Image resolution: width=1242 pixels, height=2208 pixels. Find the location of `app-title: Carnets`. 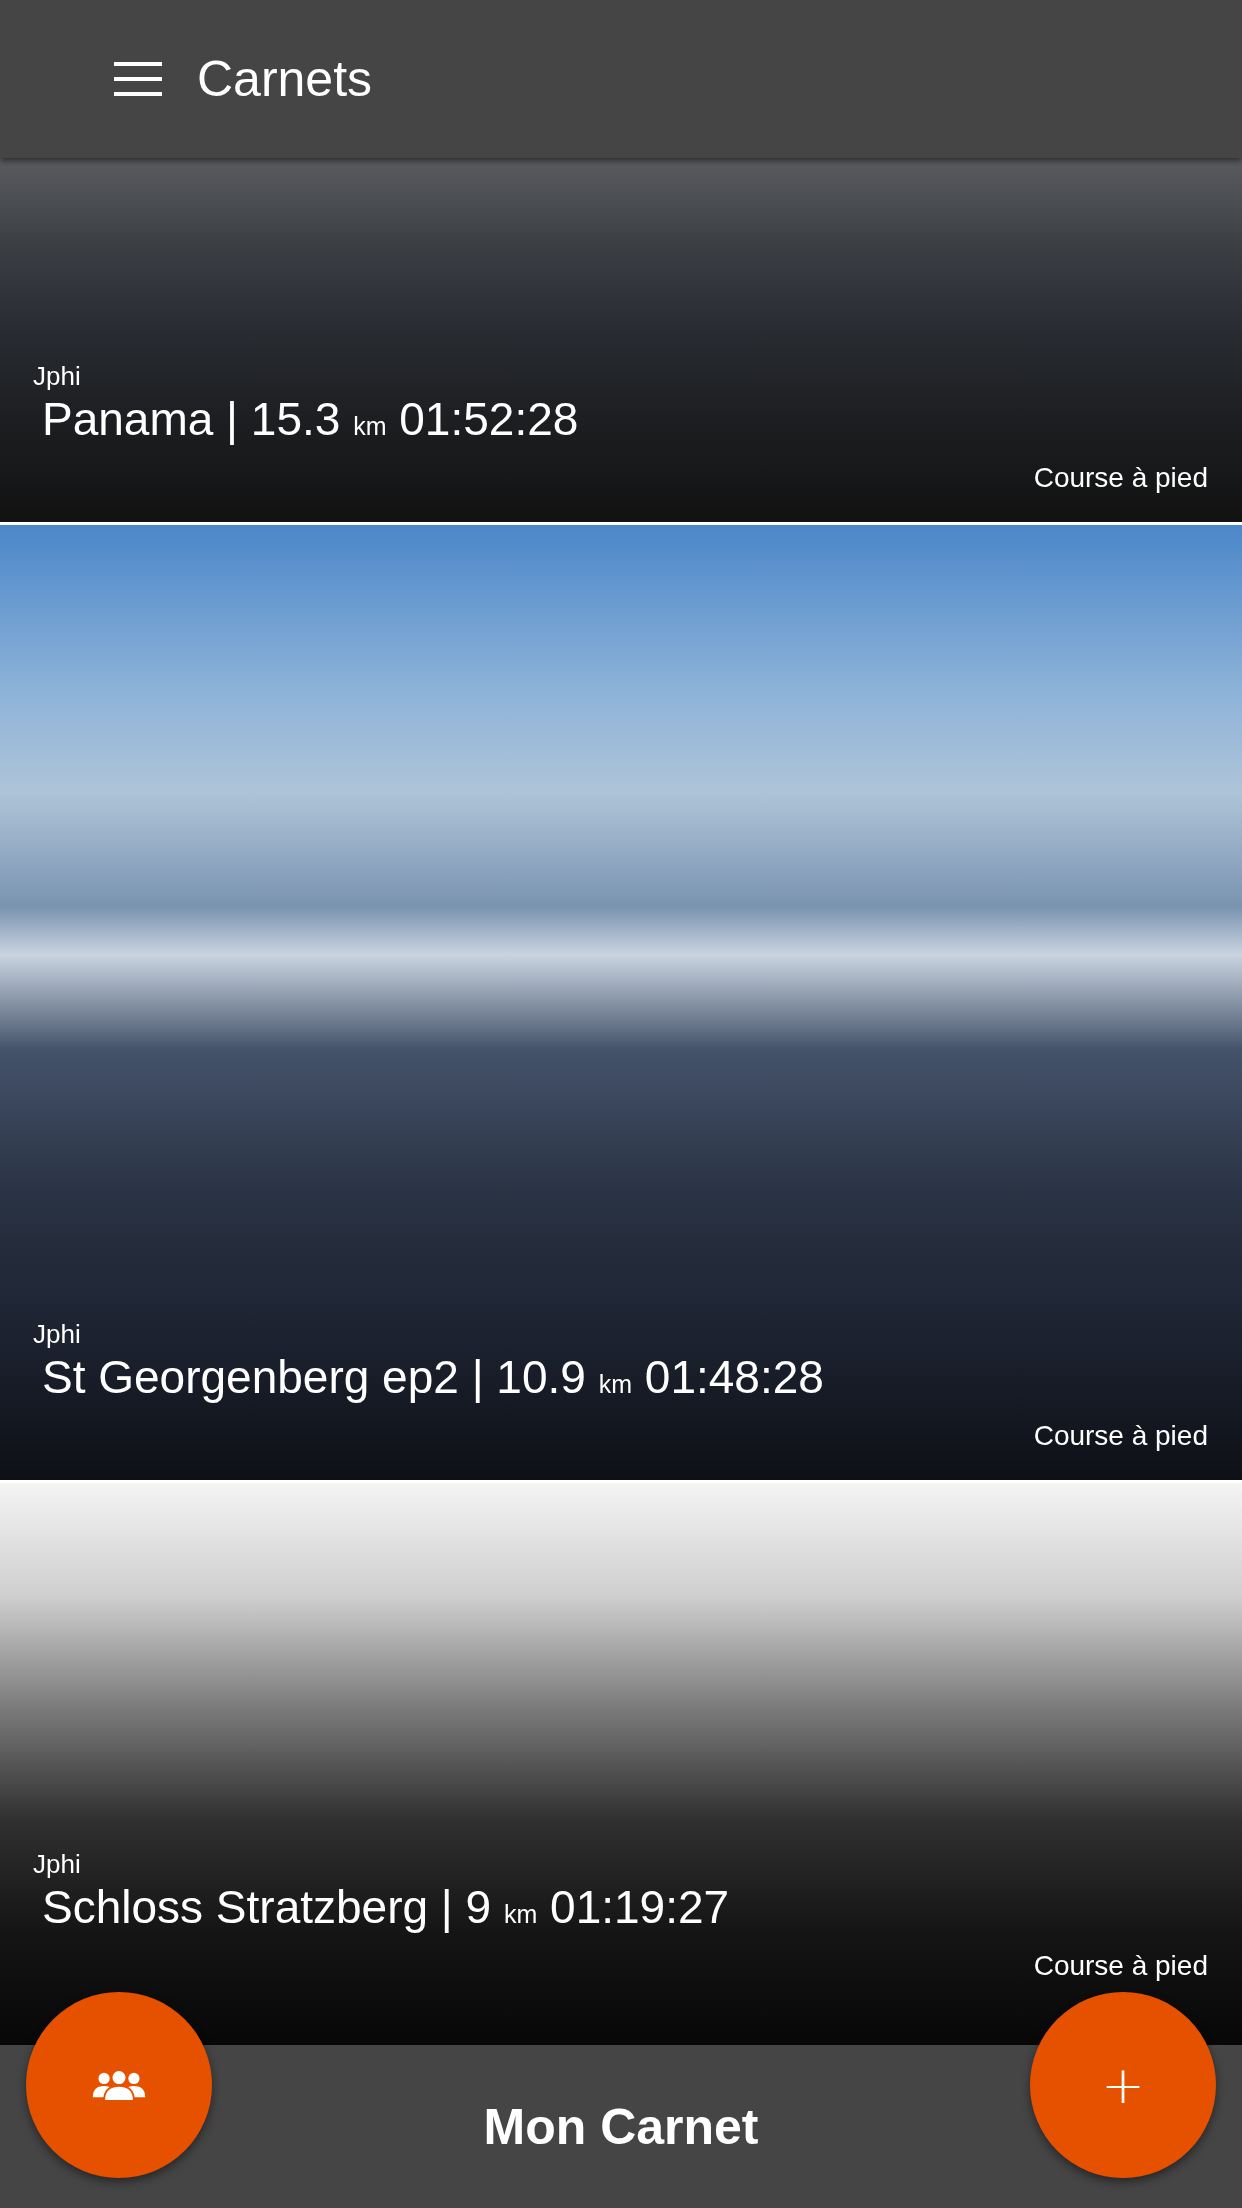

app-title: Carnets is located at coordinates (285, 79).